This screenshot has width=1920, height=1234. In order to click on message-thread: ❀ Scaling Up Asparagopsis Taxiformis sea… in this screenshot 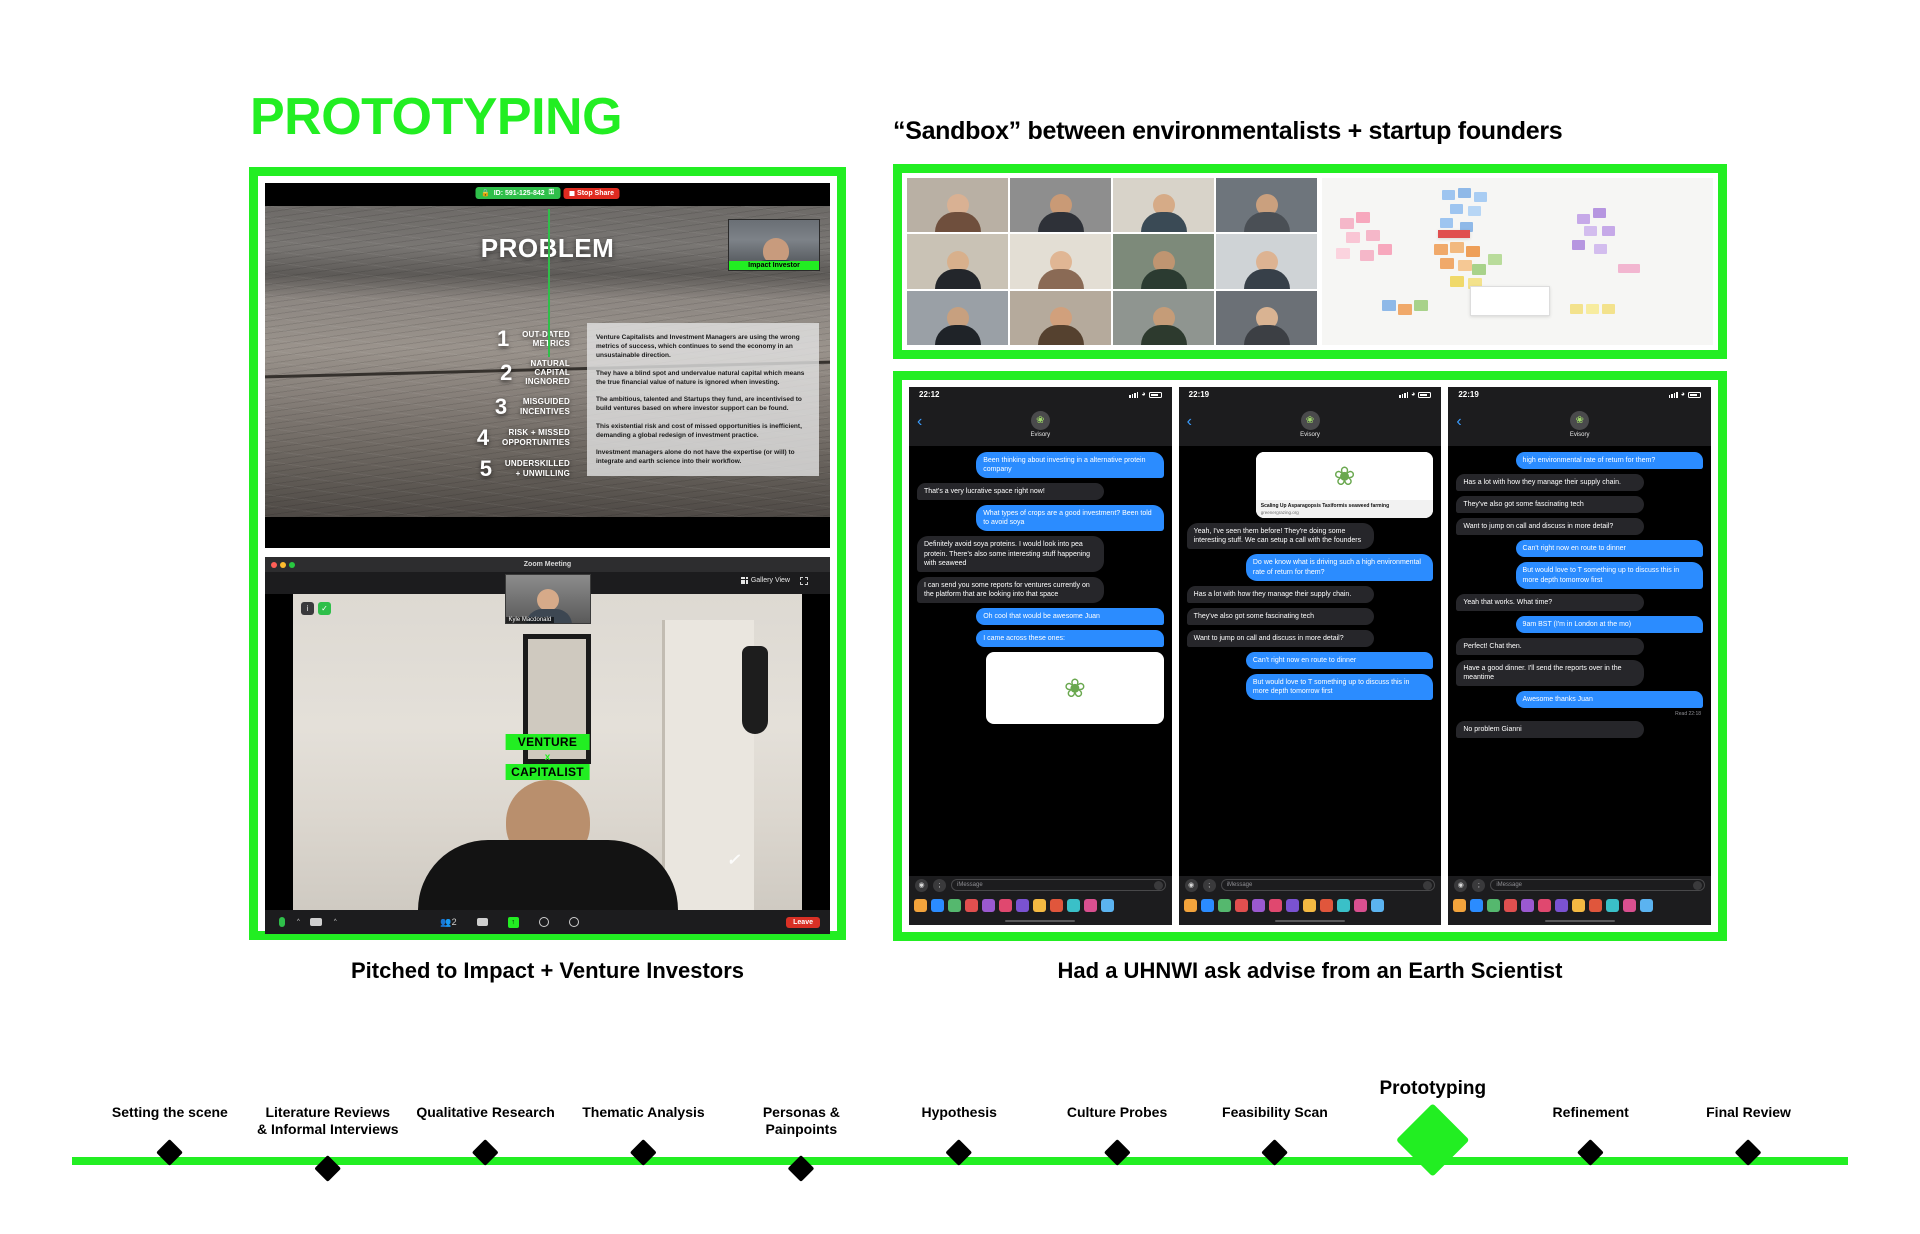, I will do `click(1310, 661)`.